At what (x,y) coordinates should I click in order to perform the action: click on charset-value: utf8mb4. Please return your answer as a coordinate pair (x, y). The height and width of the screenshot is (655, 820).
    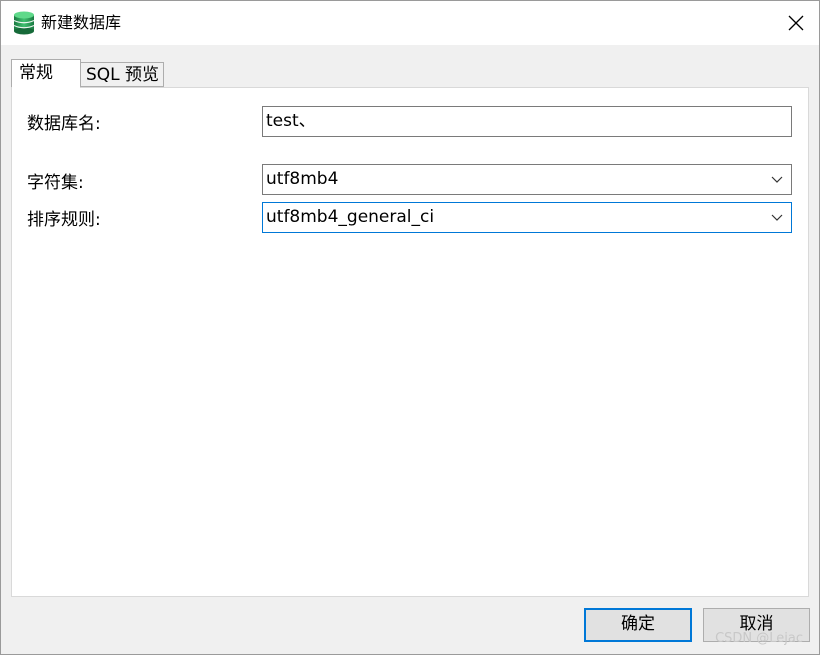
    Looking at the image, I should click on (302, 179).